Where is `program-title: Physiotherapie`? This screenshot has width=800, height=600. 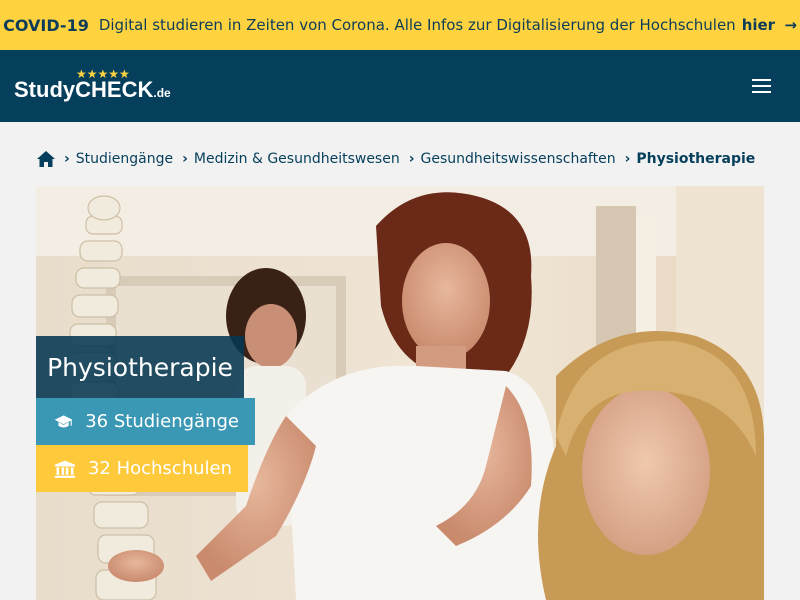
program-title: Physiotherapie is located at coordinates (140, 367).